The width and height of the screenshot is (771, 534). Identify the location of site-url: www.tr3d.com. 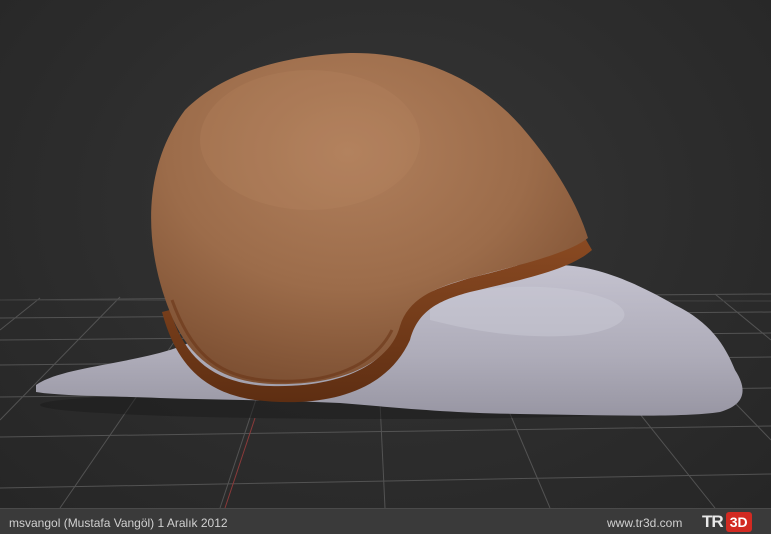
(644, 523).